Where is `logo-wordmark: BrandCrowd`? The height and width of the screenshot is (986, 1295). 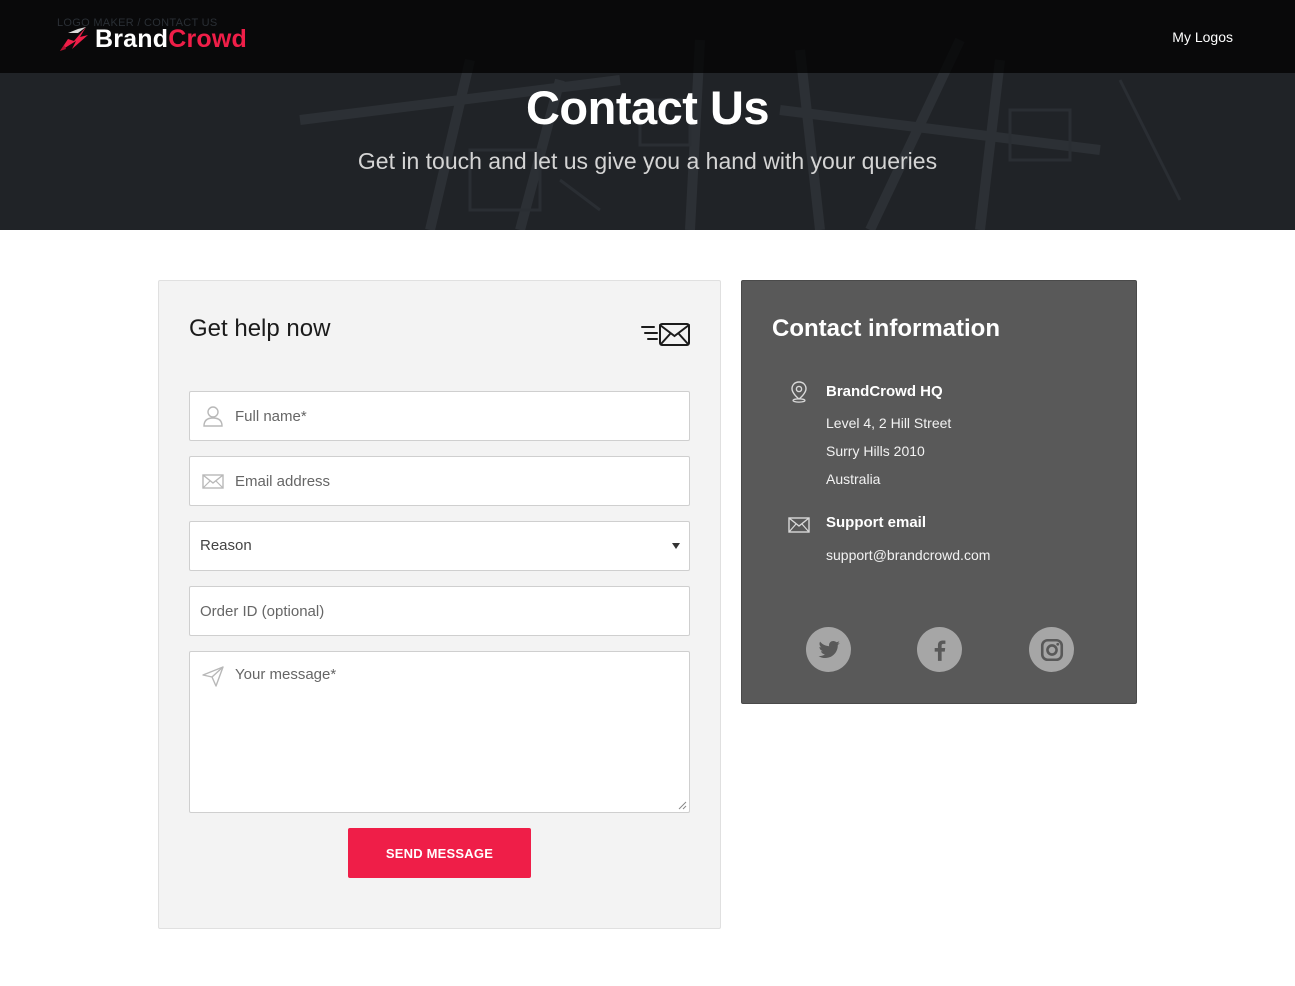 logo-wordmark: BrandCrowd is located at coordinates (171, 38).